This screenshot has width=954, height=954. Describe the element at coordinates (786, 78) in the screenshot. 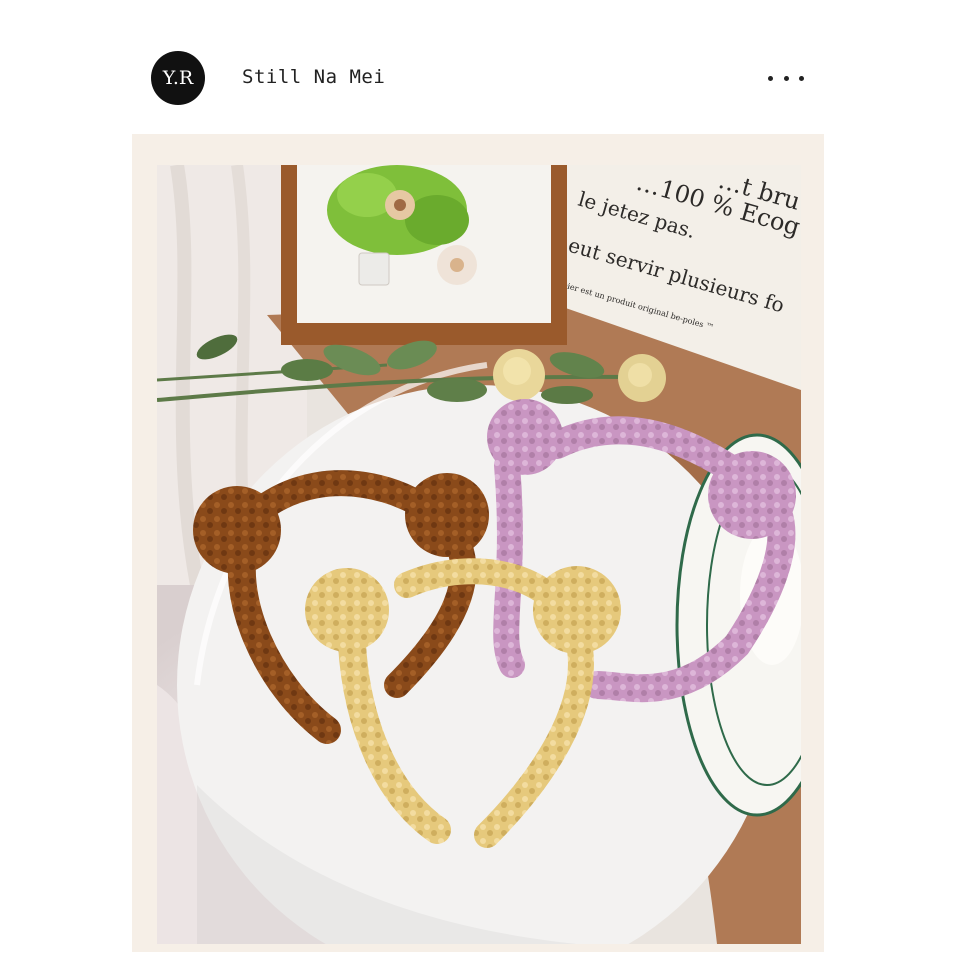

I see `more-options-button` at that location.